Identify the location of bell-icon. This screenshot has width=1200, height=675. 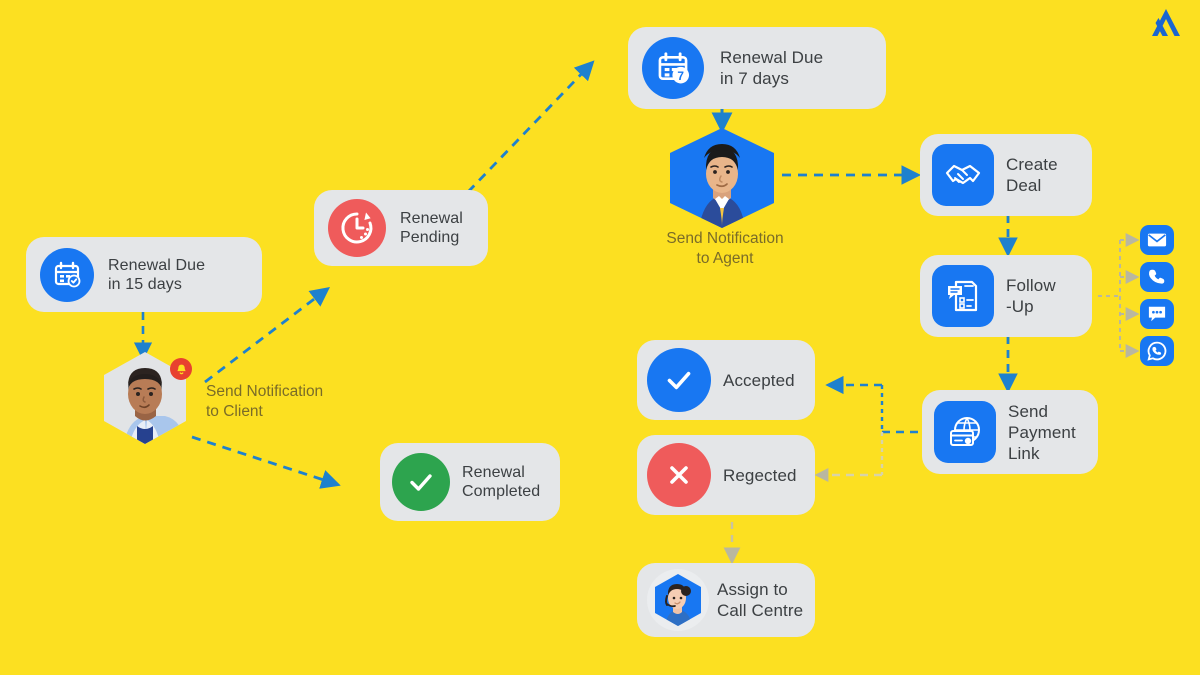
(181, 369).